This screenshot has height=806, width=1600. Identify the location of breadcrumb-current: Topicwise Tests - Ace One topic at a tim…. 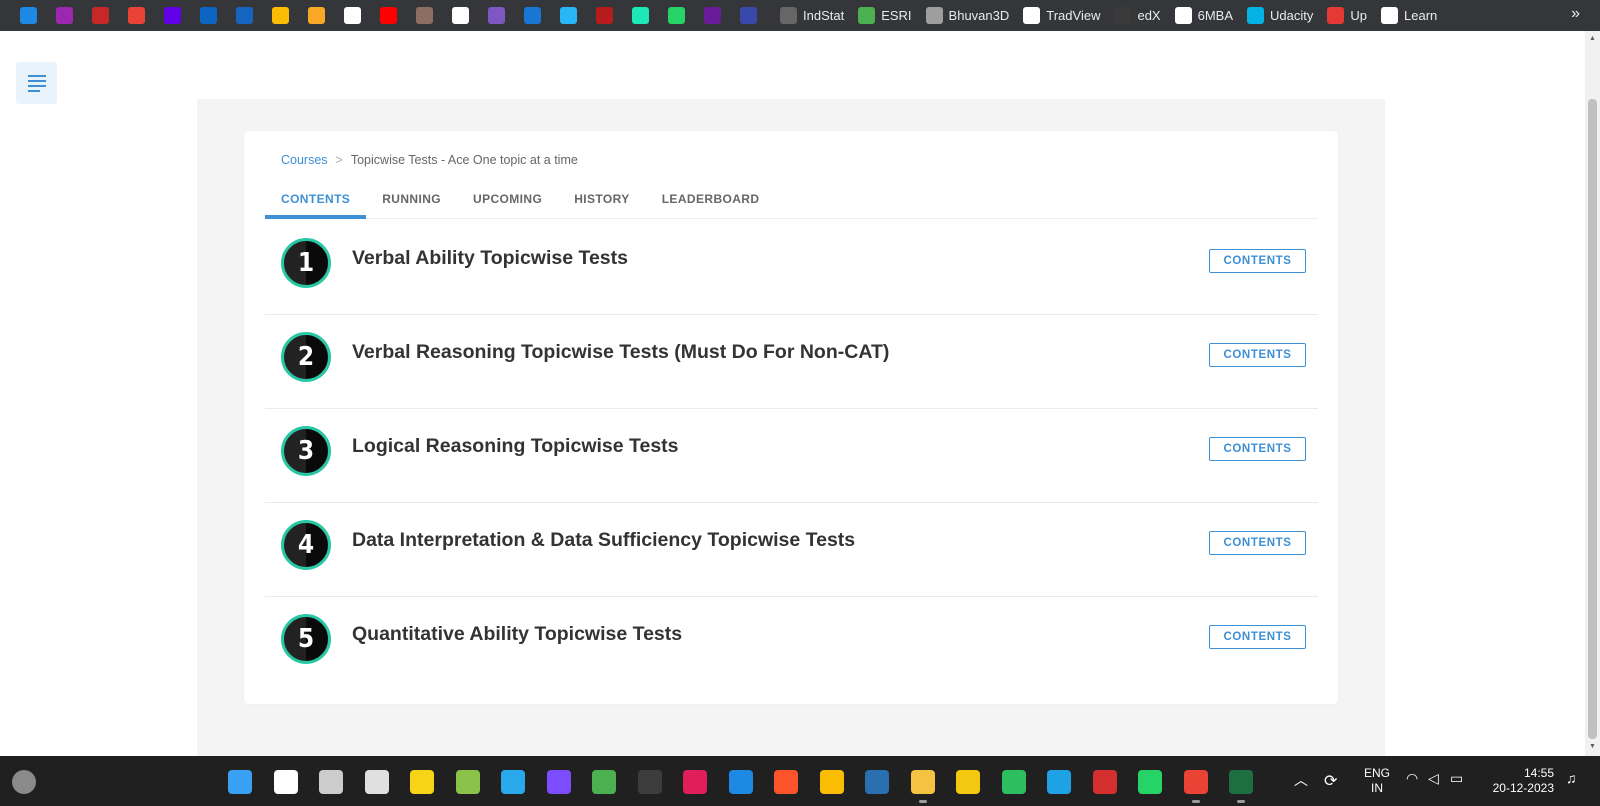
(464, 160).